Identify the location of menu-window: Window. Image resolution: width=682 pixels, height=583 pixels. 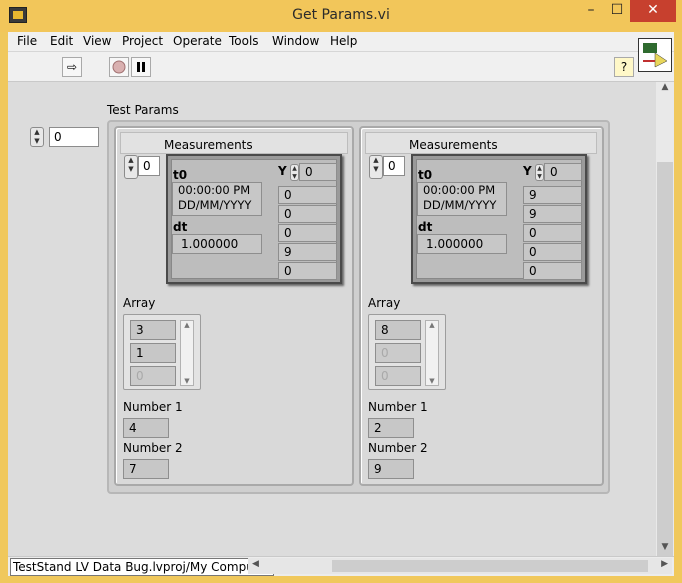
(295, 41).